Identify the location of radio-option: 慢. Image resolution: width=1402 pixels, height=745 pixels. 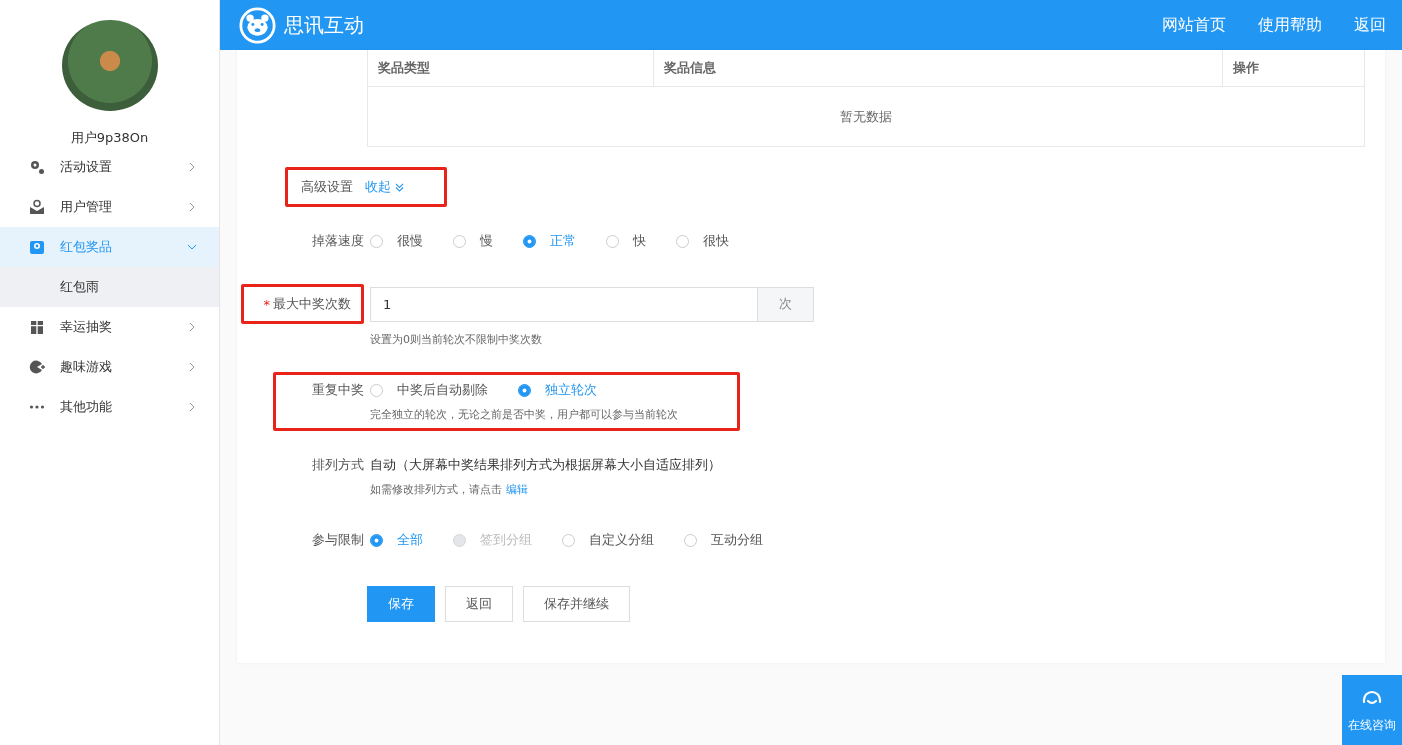
(473, 241).